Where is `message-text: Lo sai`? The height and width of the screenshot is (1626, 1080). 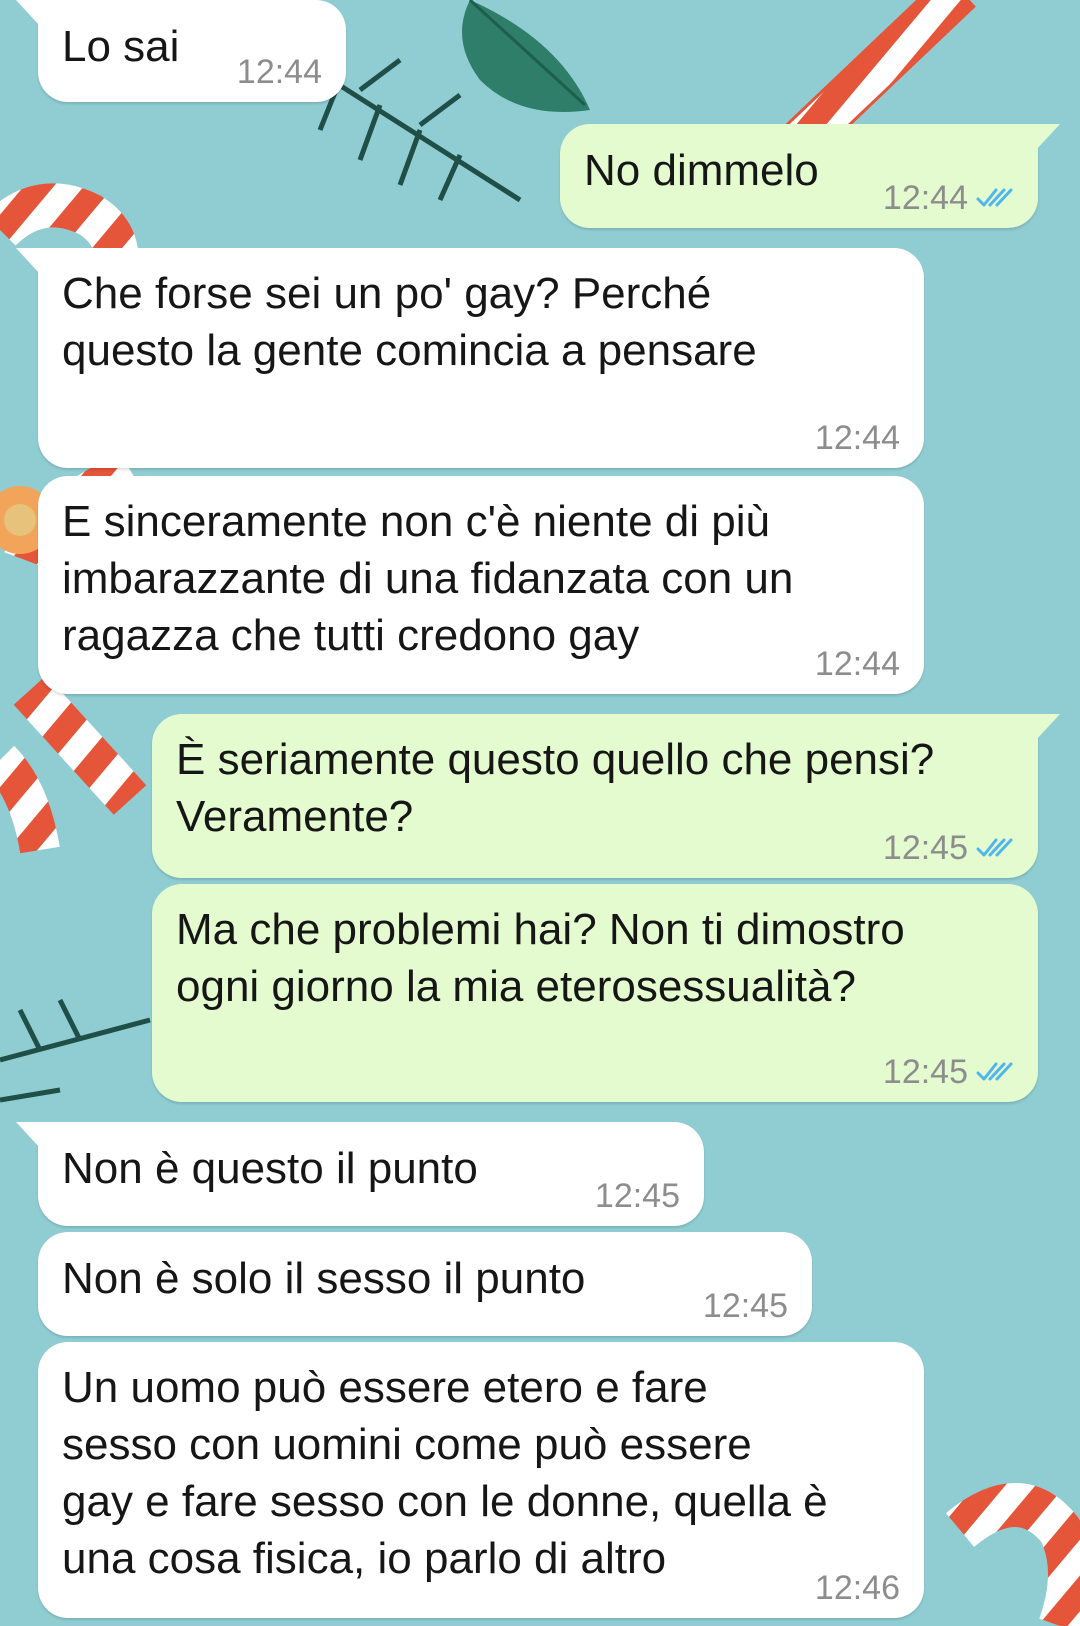 message-text: Lo sai is located at coordinates (121, 46).